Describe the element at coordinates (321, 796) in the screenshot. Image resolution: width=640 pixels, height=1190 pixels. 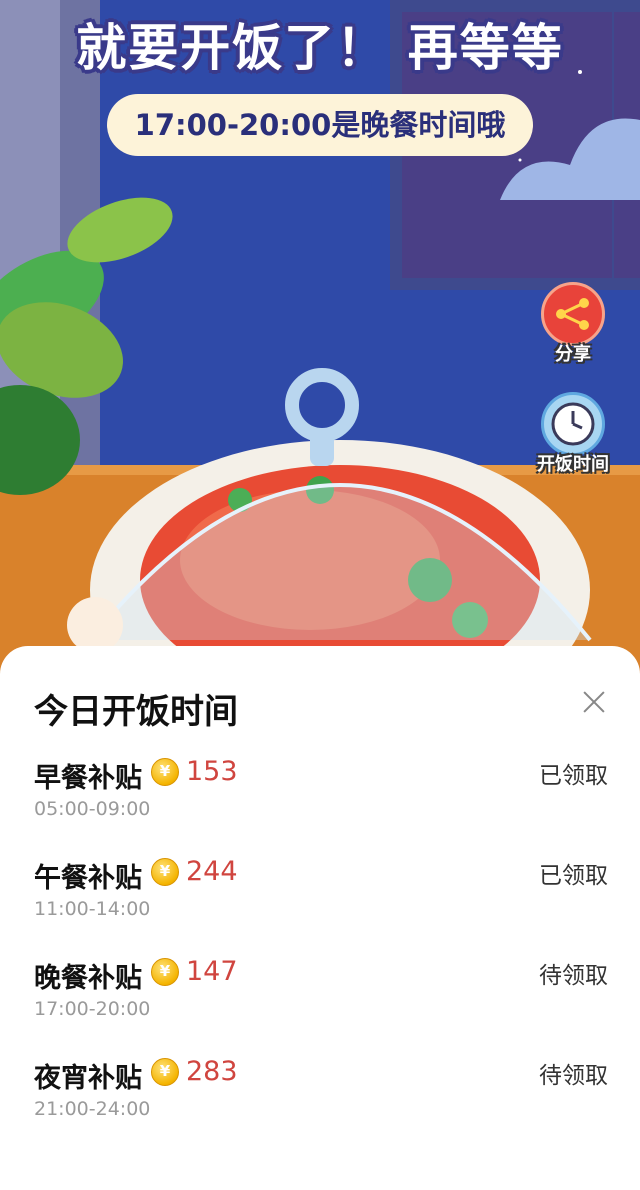
I see `meal-row-breakfast: 早餐补贴 153 05:00-09:00 已领取` at that location.